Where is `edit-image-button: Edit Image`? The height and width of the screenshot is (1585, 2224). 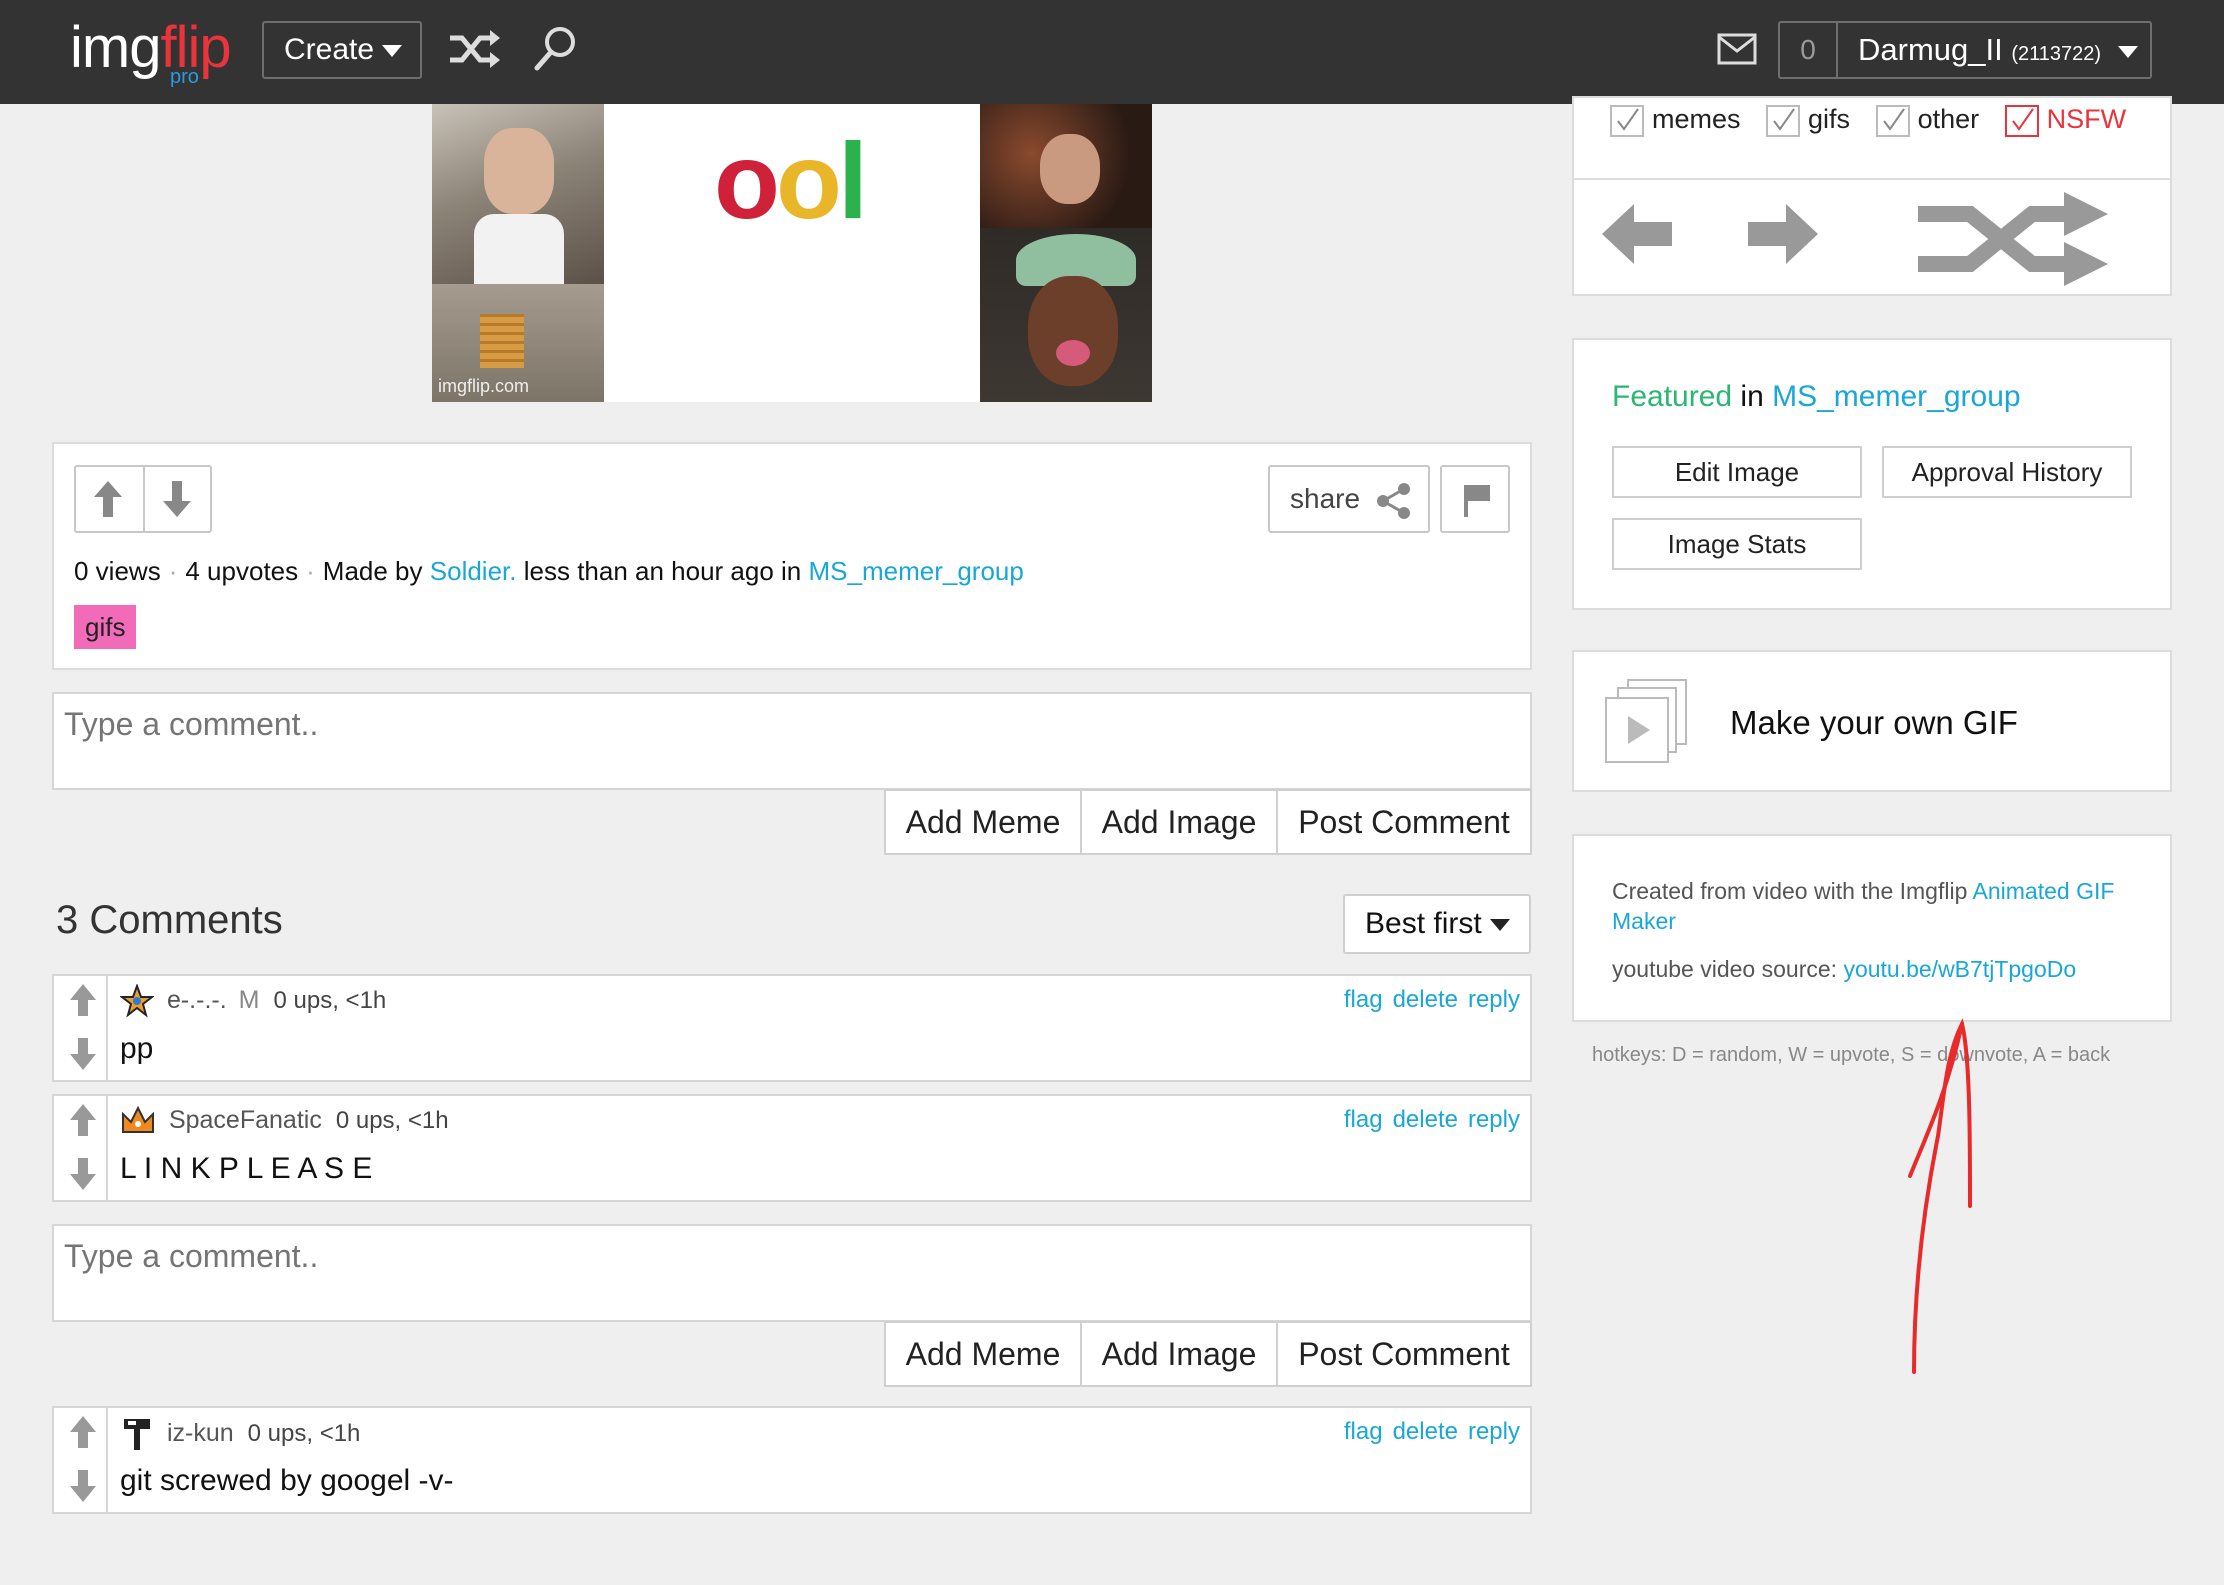
edit-image-button: Edit Image is located at coordinates (1737, 472).